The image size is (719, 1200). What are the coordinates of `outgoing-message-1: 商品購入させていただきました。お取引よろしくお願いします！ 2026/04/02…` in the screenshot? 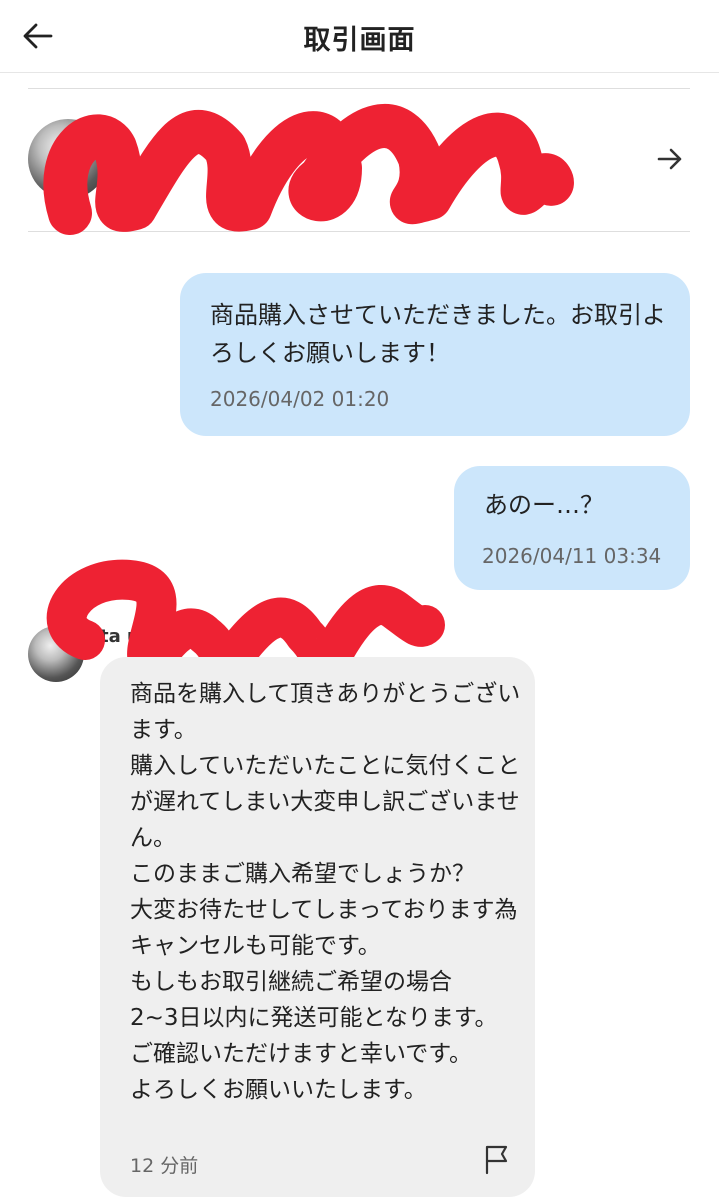 It's located at (435, 354).